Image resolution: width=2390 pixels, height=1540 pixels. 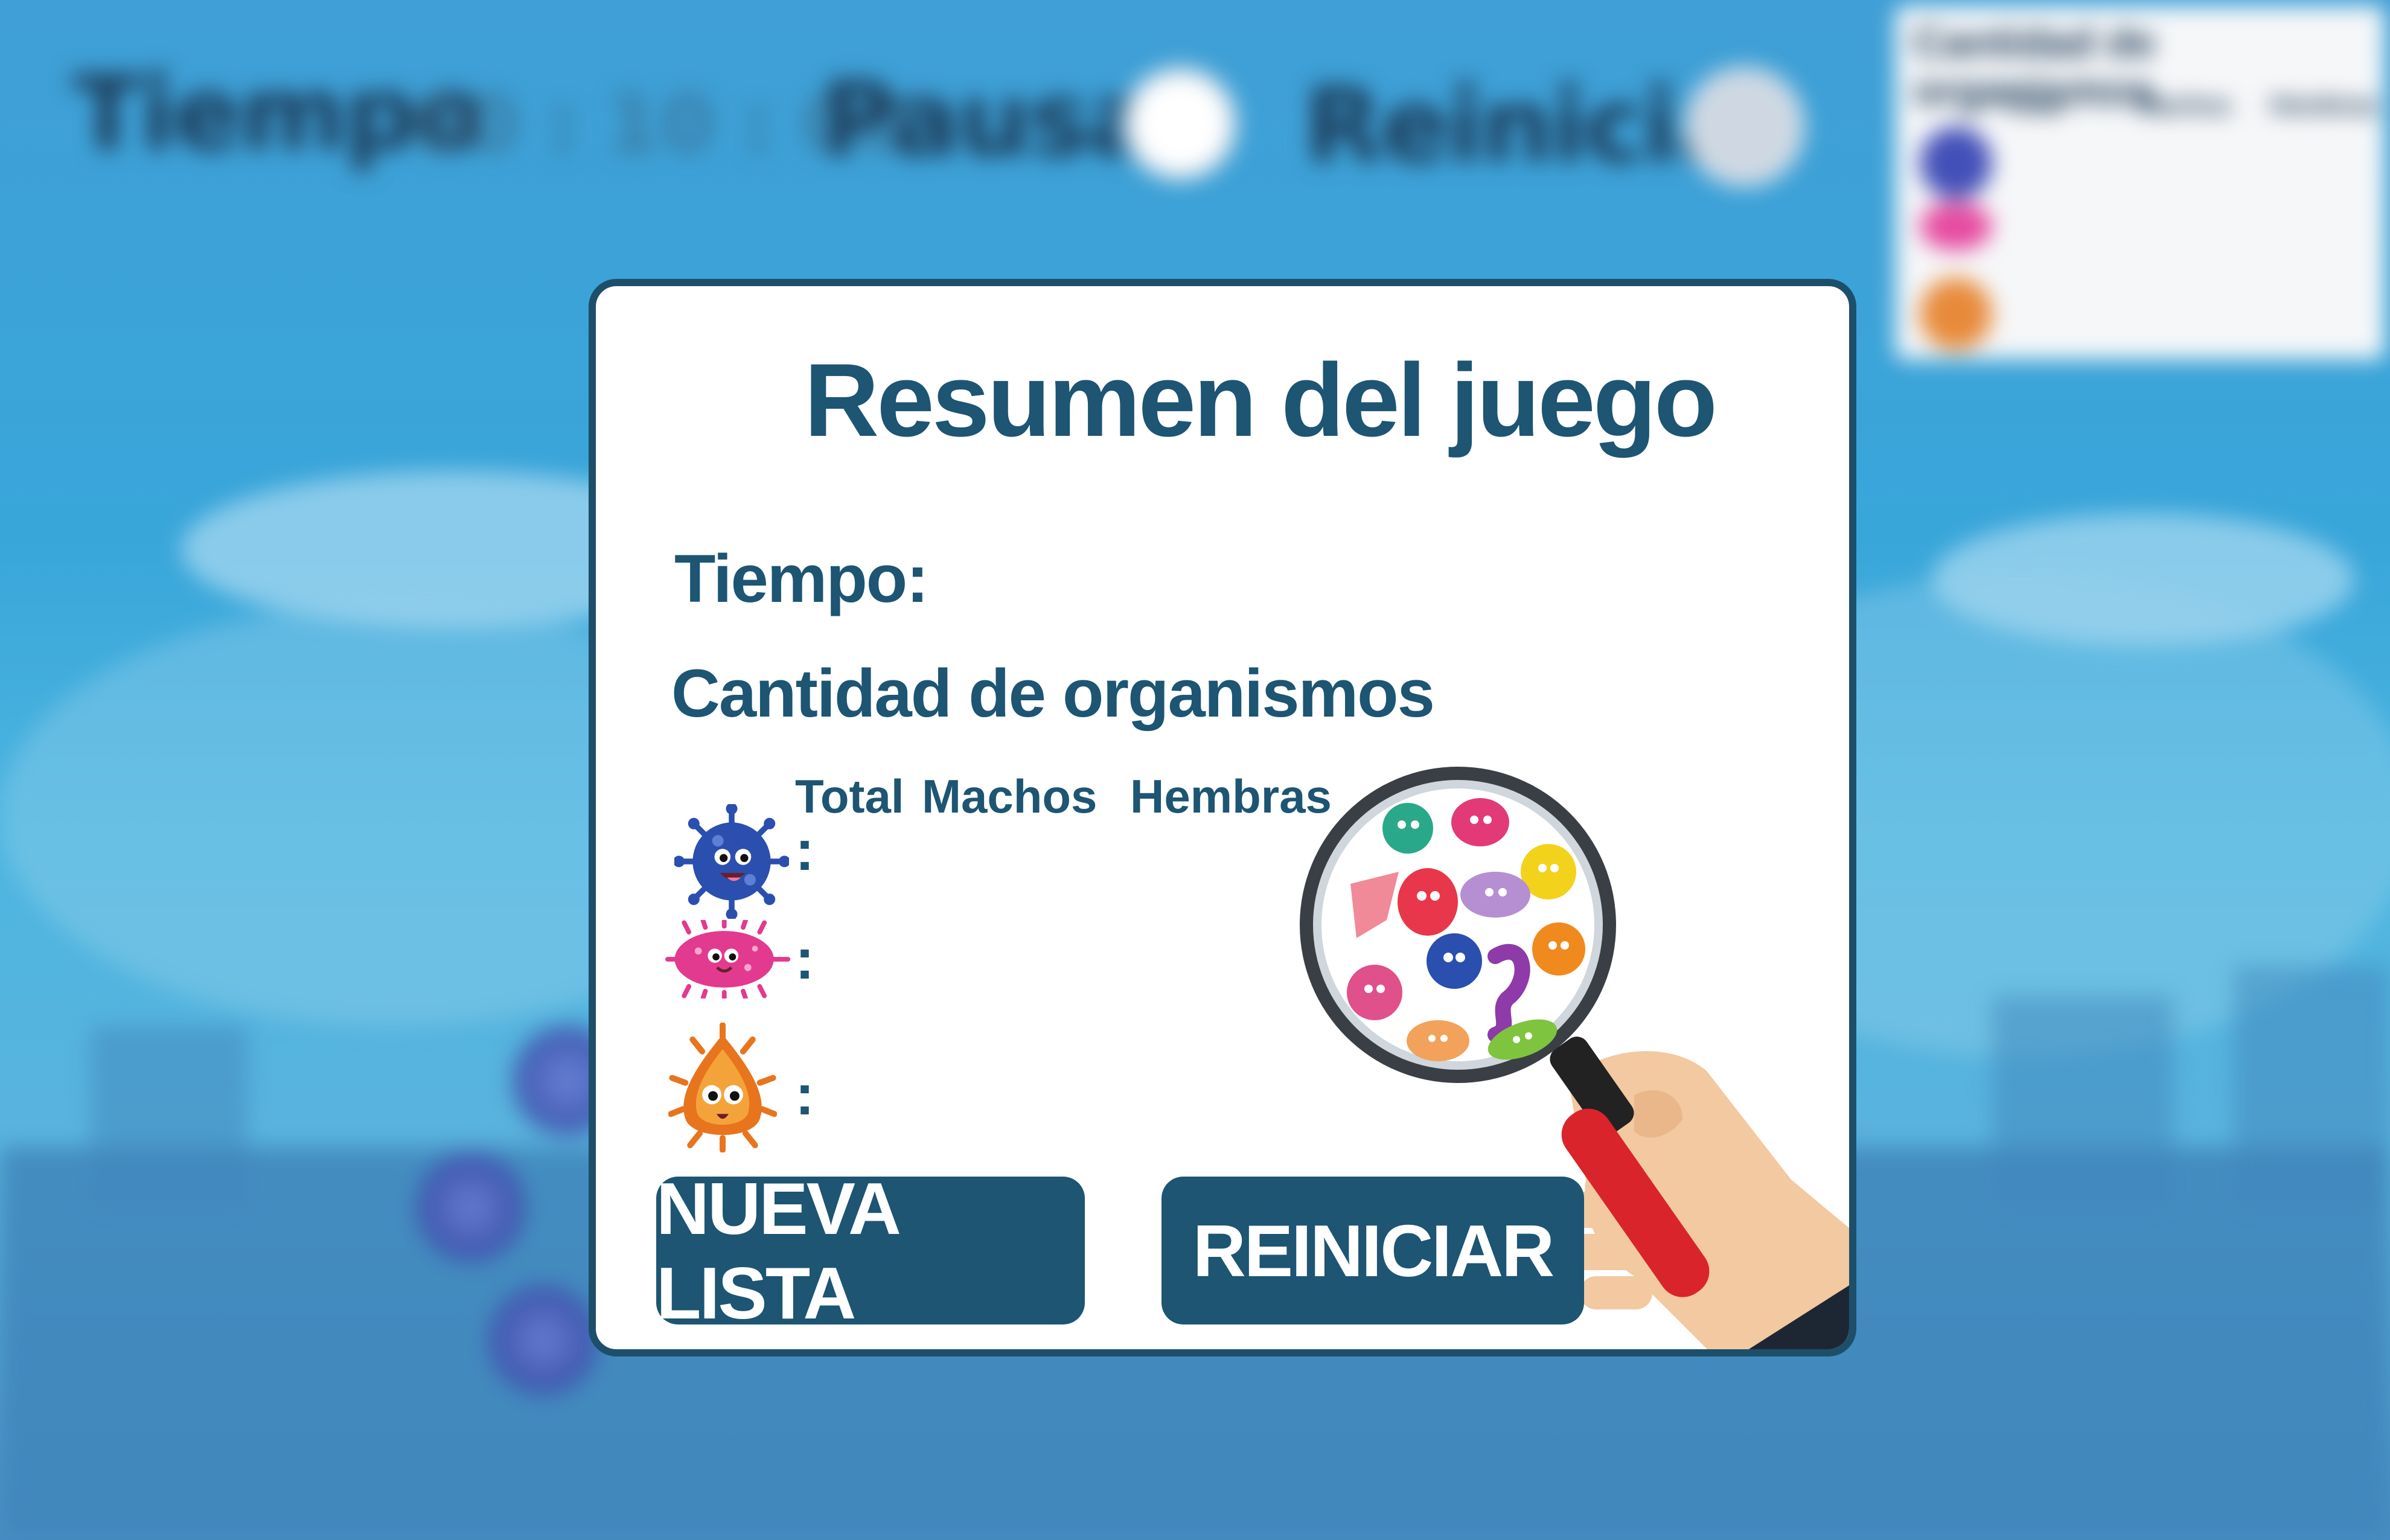 What do you see at coordinates (801, 578) in the screenshot?
I see `time-label: Tiempo:` at bounding box center [801, 578].